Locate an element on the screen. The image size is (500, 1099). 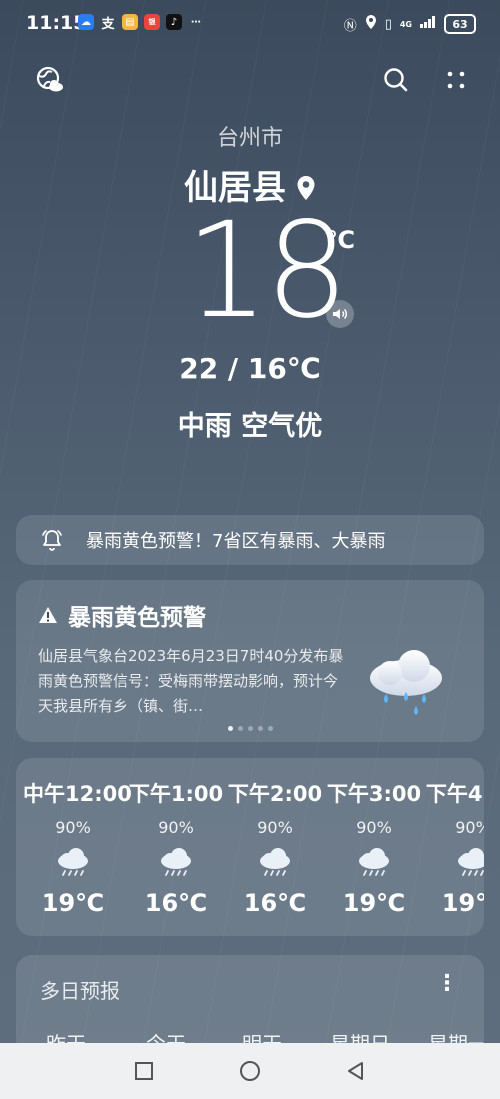
more-options-button is located at coordinates (456, 80).